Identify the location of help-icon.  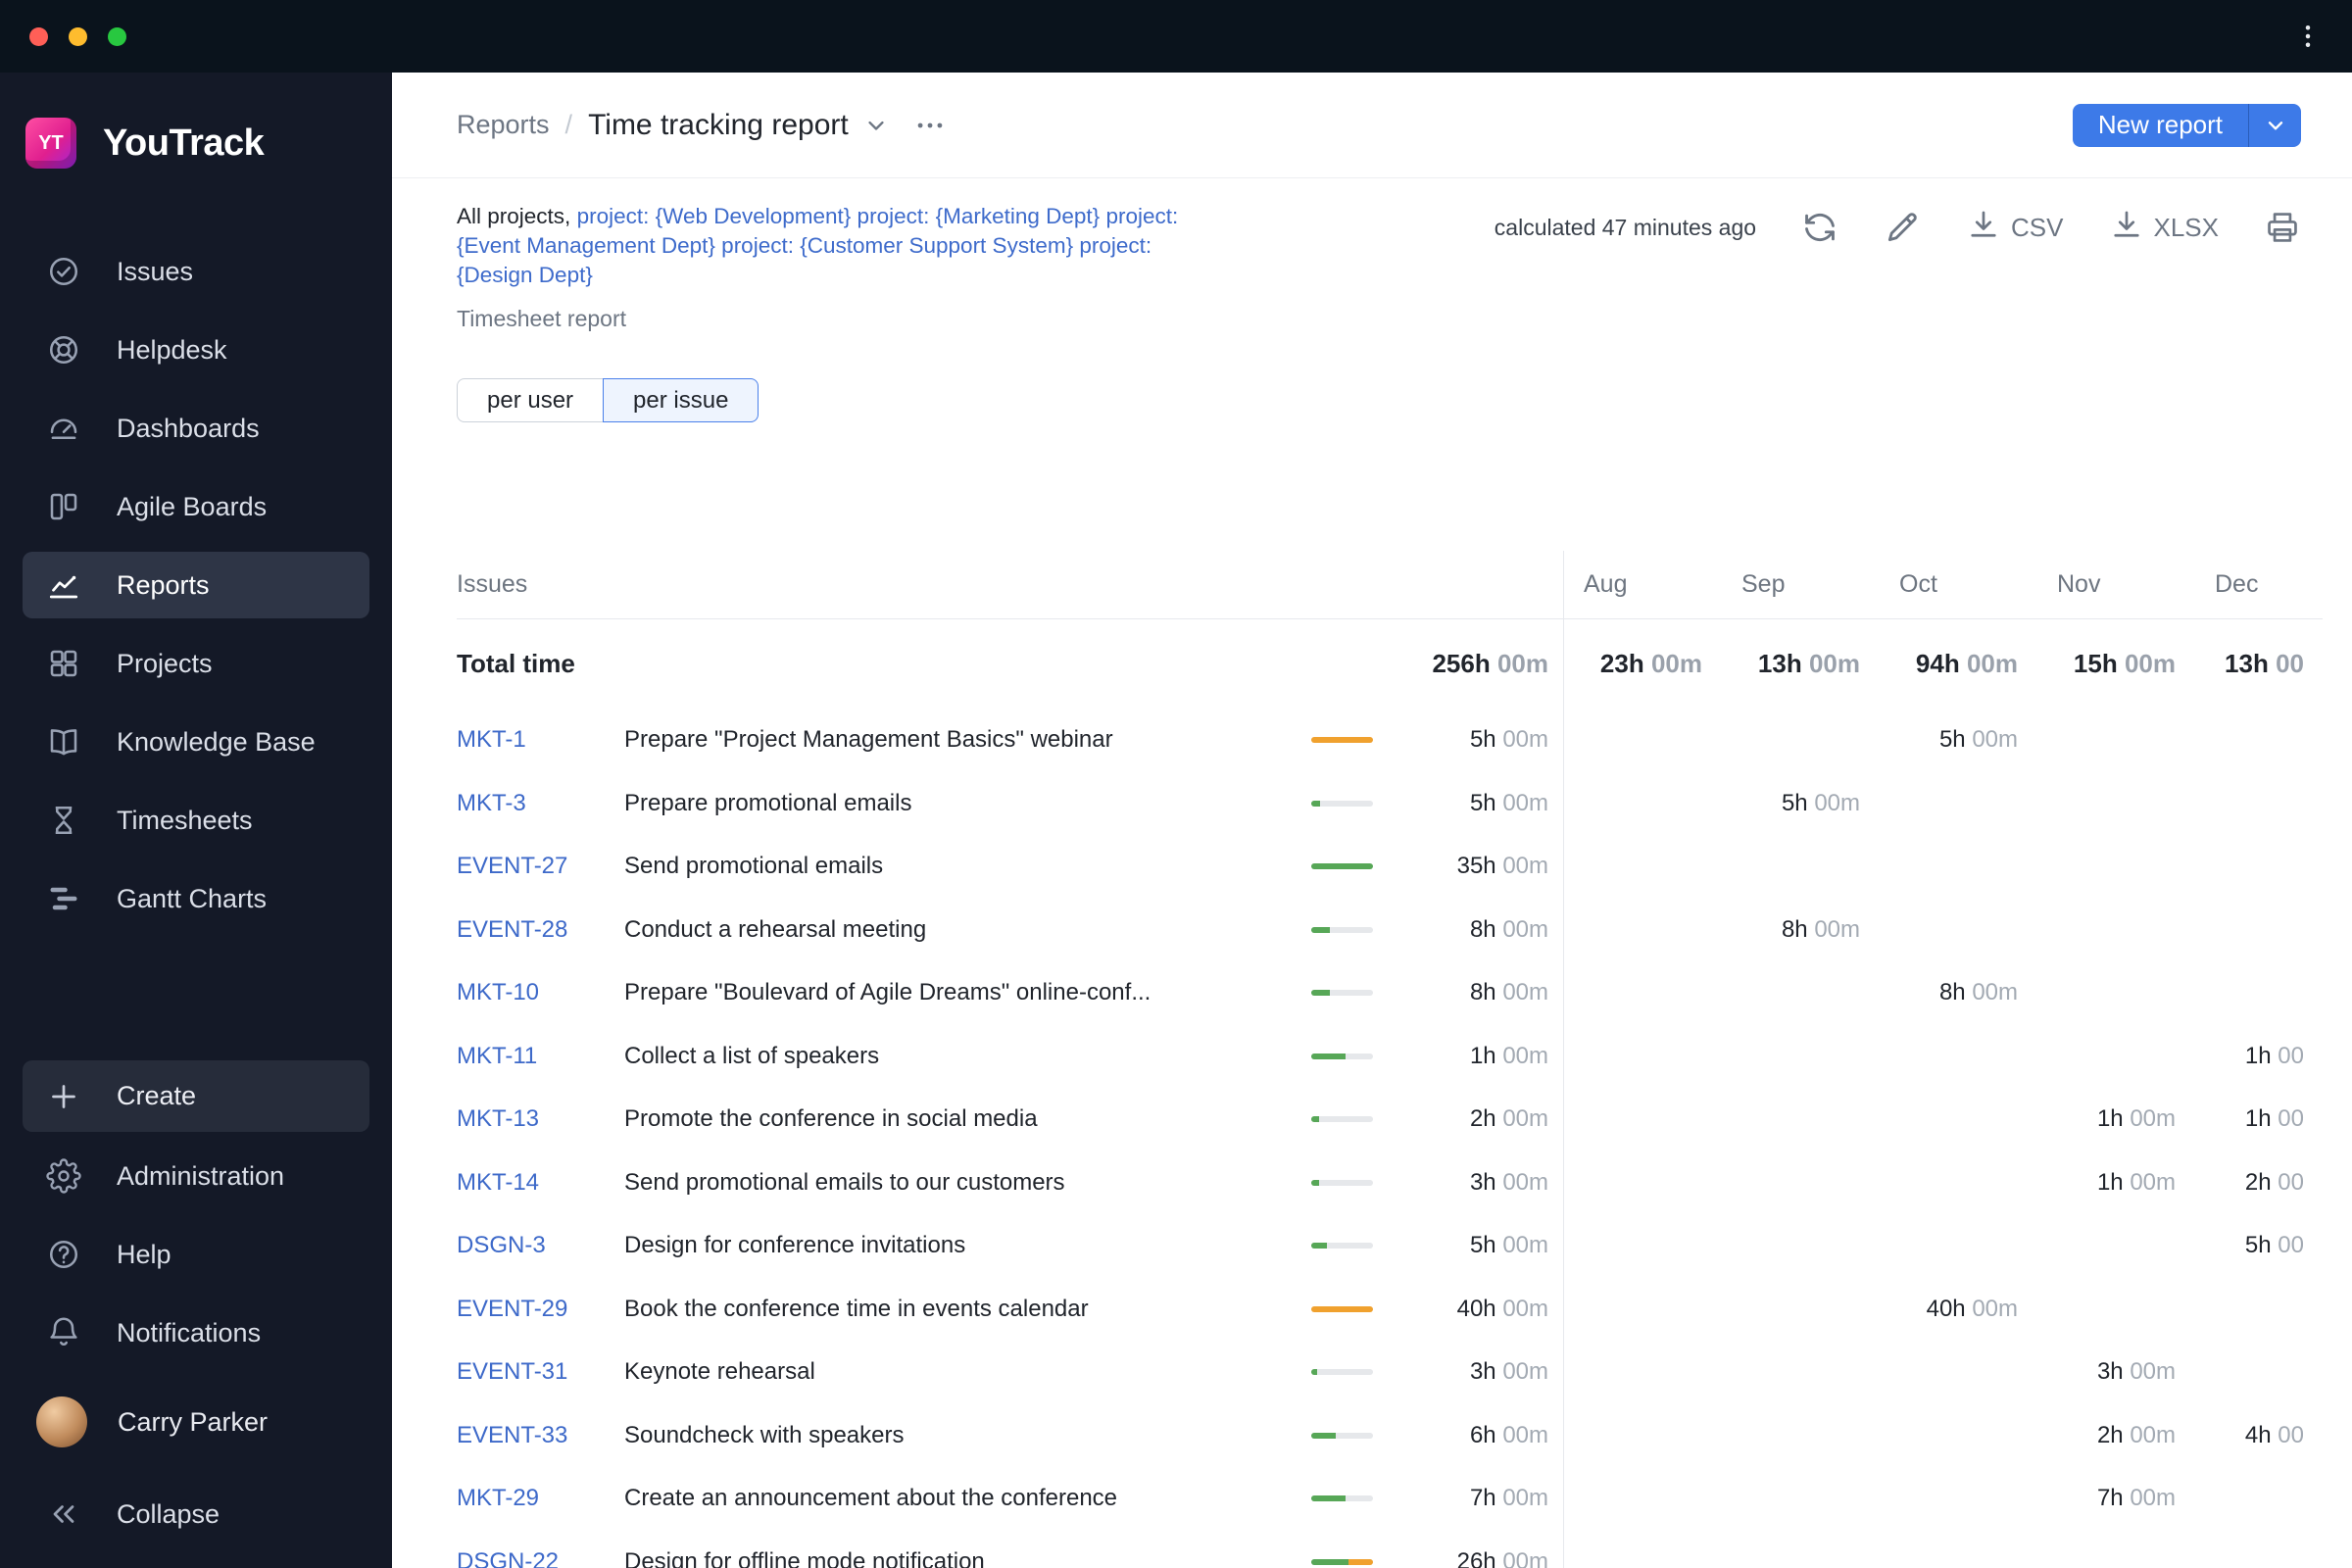
(63, 1254).